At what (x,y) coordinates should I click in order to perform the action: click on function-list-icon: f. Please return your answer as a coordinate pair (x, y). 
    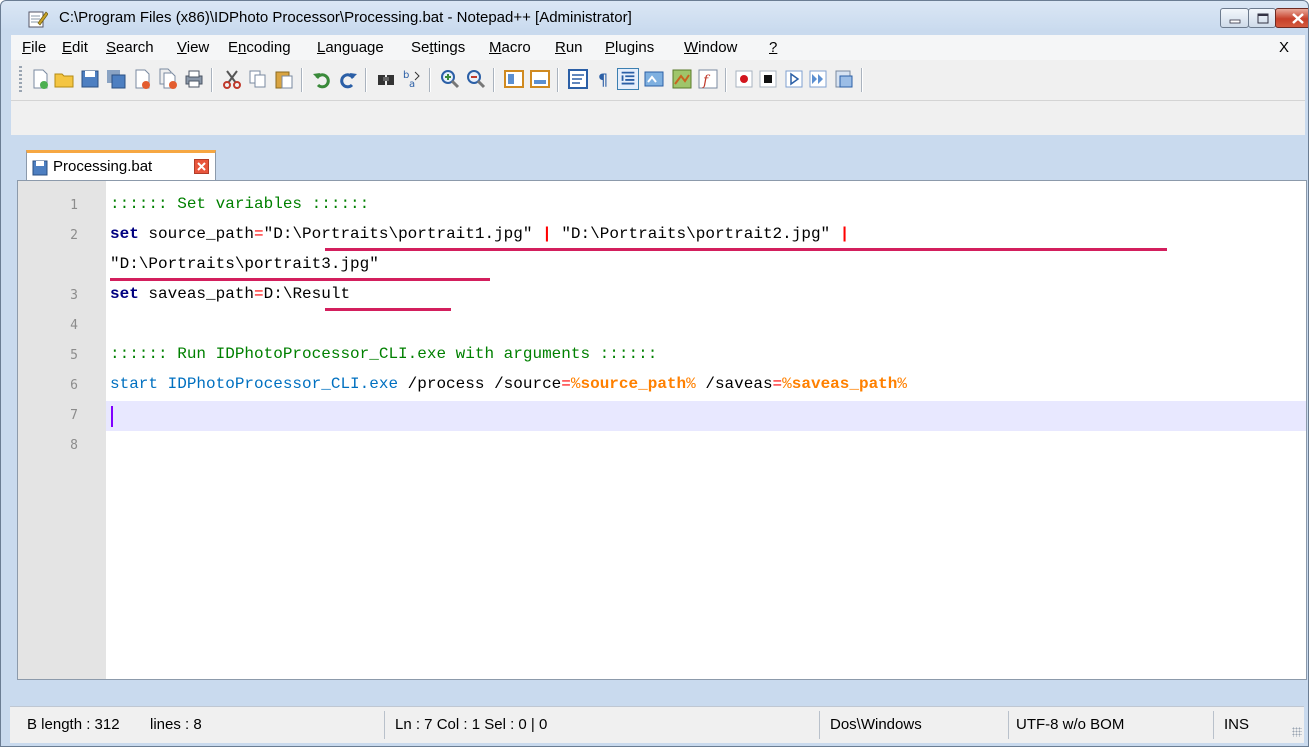
    Looking at the image, I should click on (708, 79).